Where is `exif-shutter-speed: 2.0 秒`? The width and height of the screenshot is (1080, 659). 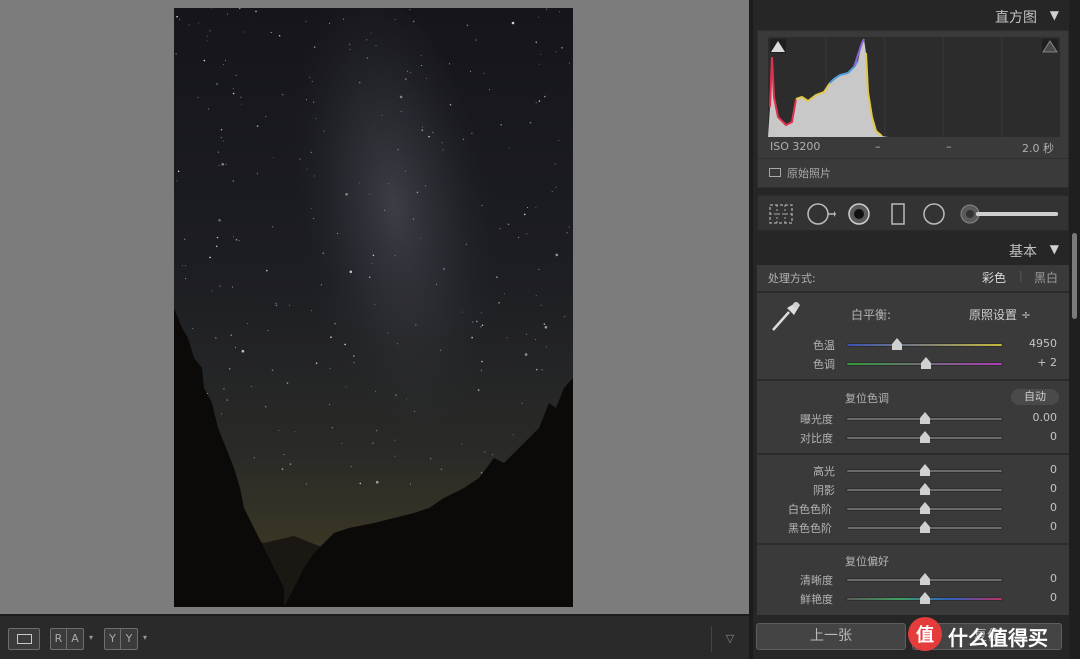 exif-shutter-speed: 2.0 秒 is located at coordinates (1038, 148).